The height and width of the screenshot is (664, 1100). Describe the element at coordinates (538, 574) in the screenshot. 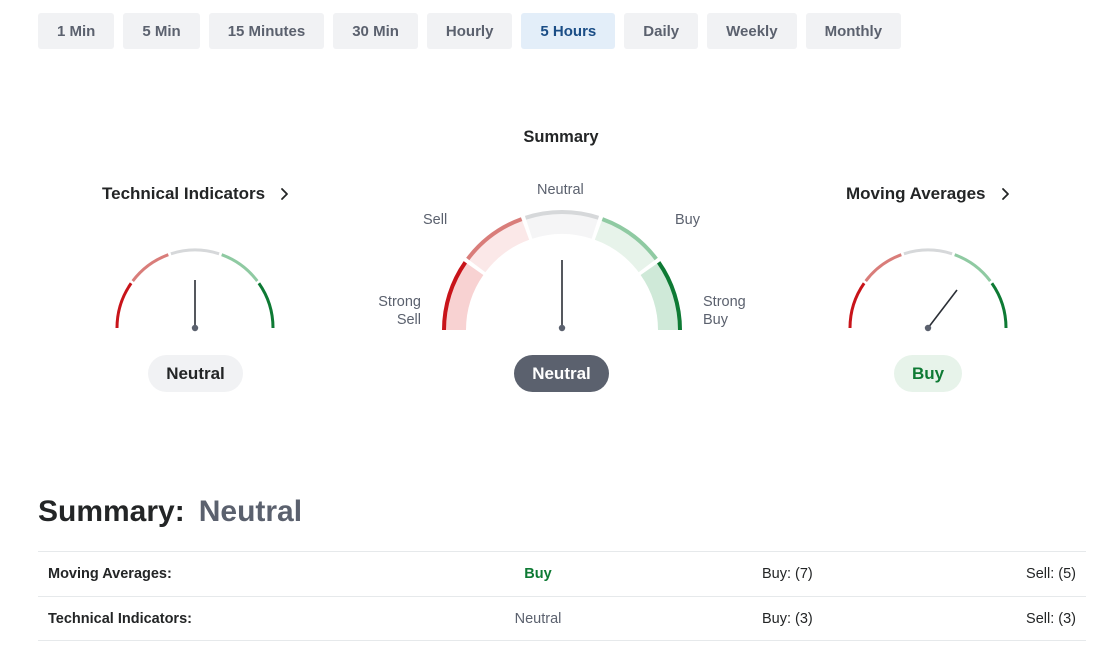

I see `row-status: Buy` at that location.